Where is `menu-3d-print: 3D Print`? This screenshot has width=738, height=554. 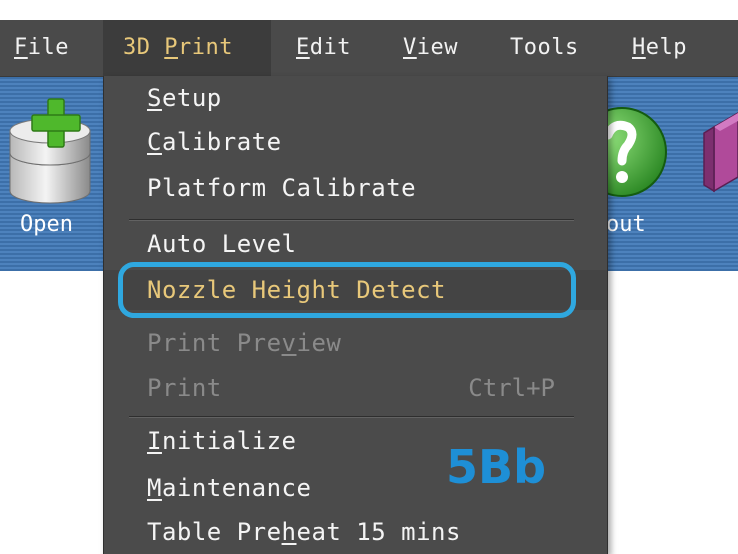
menu-3d-print: 3D Print is located at coordinates (187, 48).